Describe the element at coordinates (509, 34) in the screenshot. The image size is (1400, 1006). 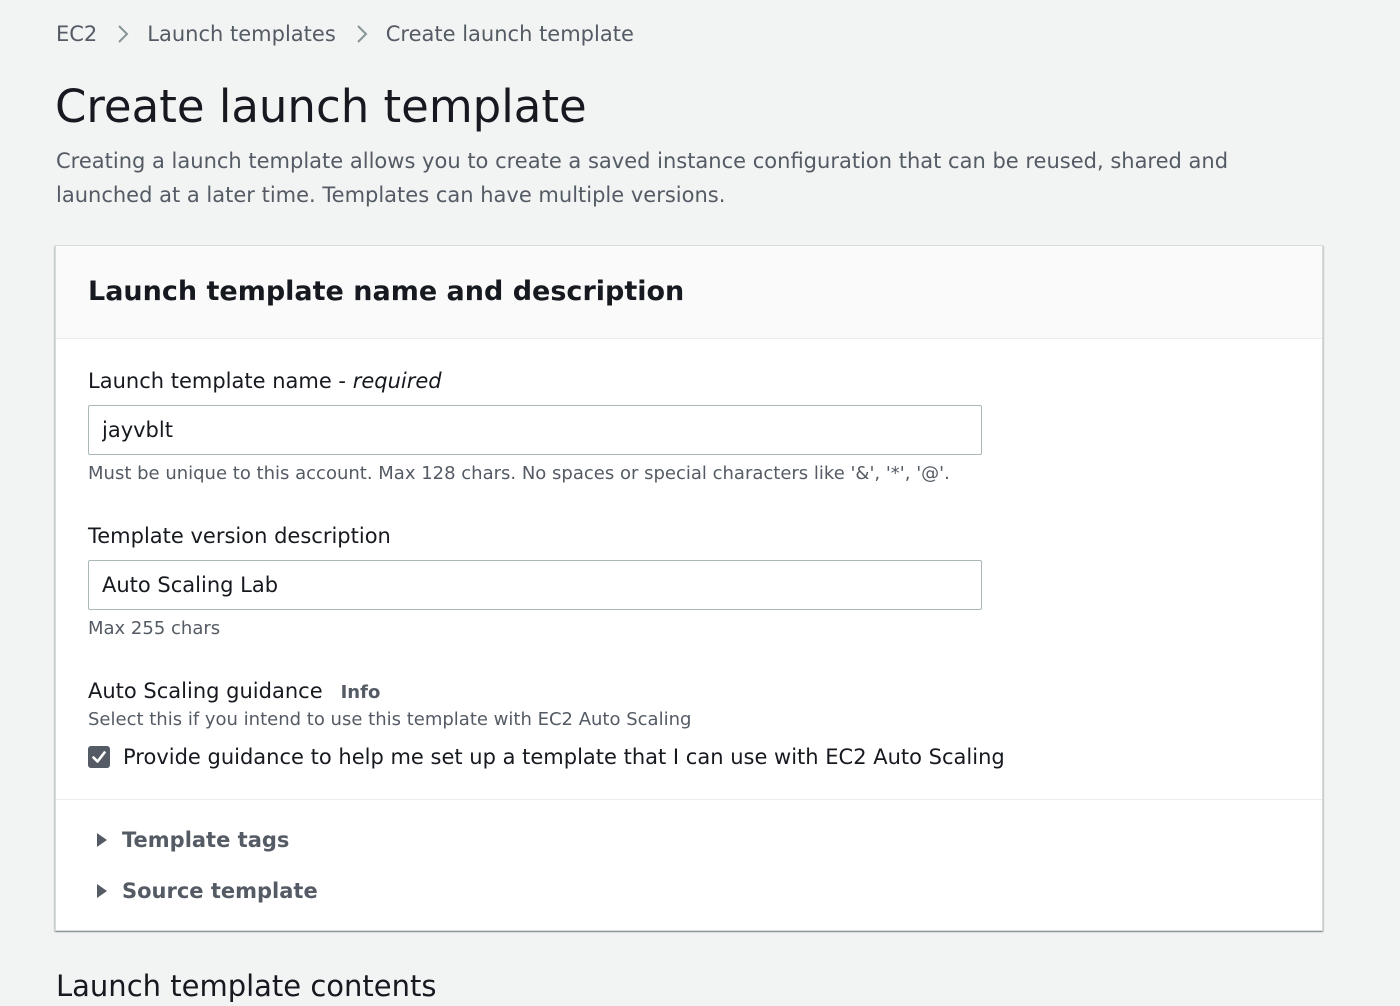
I see `breadcrumb-item-current: Create launch template` at that location.